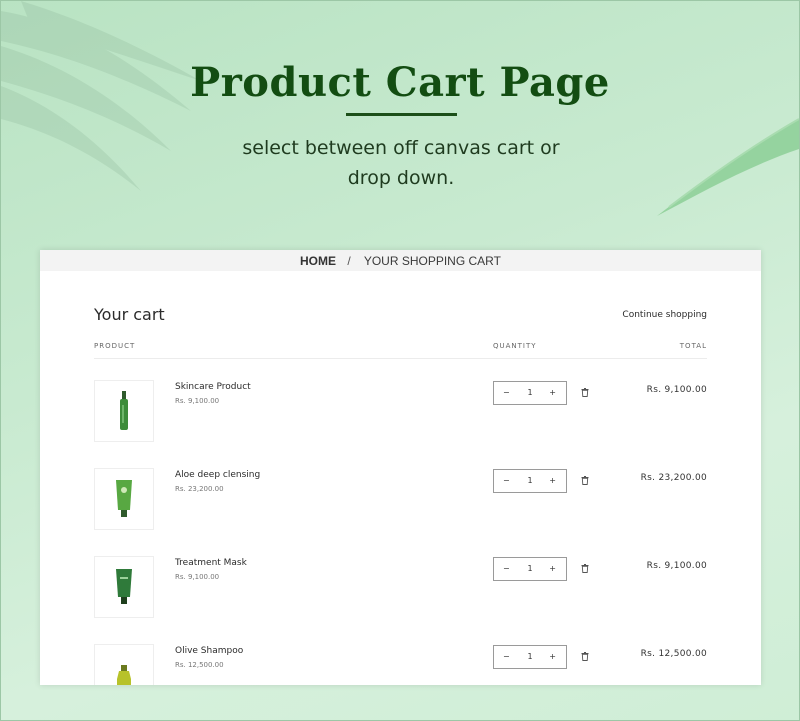 Image resolution: width=800 pixels, height=721 pixels. Describe the element at coordinates (211, 563) in the screenshot. I see `product-name-link: Treatment Mask` at that location.